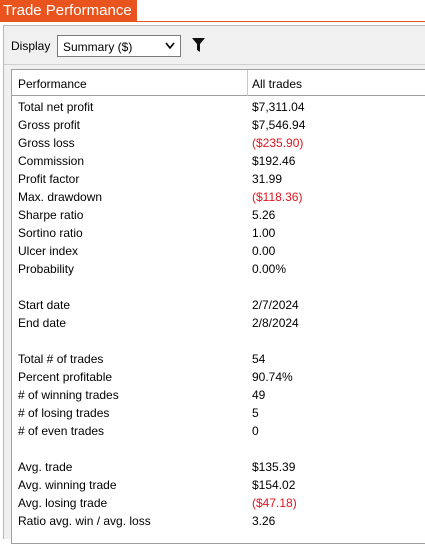 This screenshot has height=544, width=425. I want to click on row-value: ($118.36), so click(277, 197).